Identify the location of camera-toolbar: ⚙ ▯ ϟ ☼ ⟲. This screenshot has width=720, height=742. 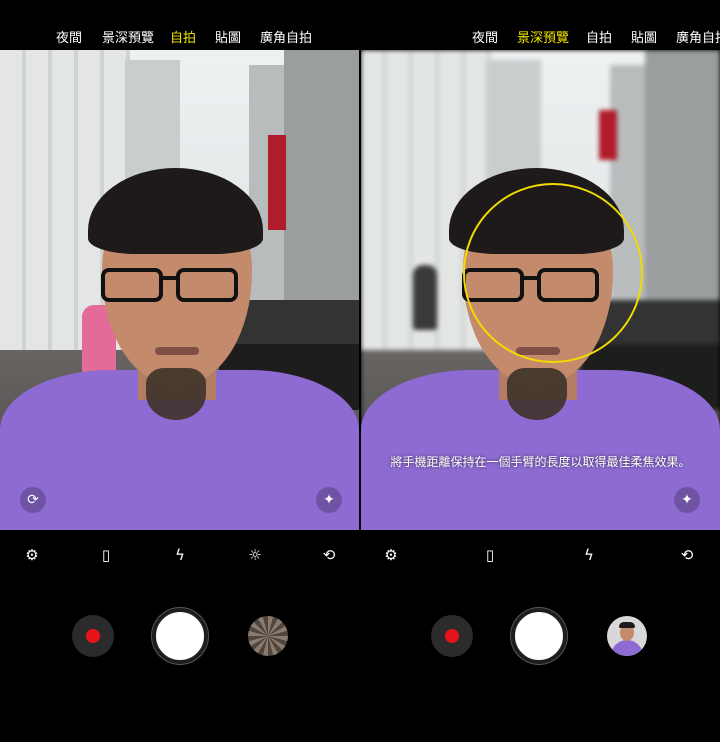
(179, 555).